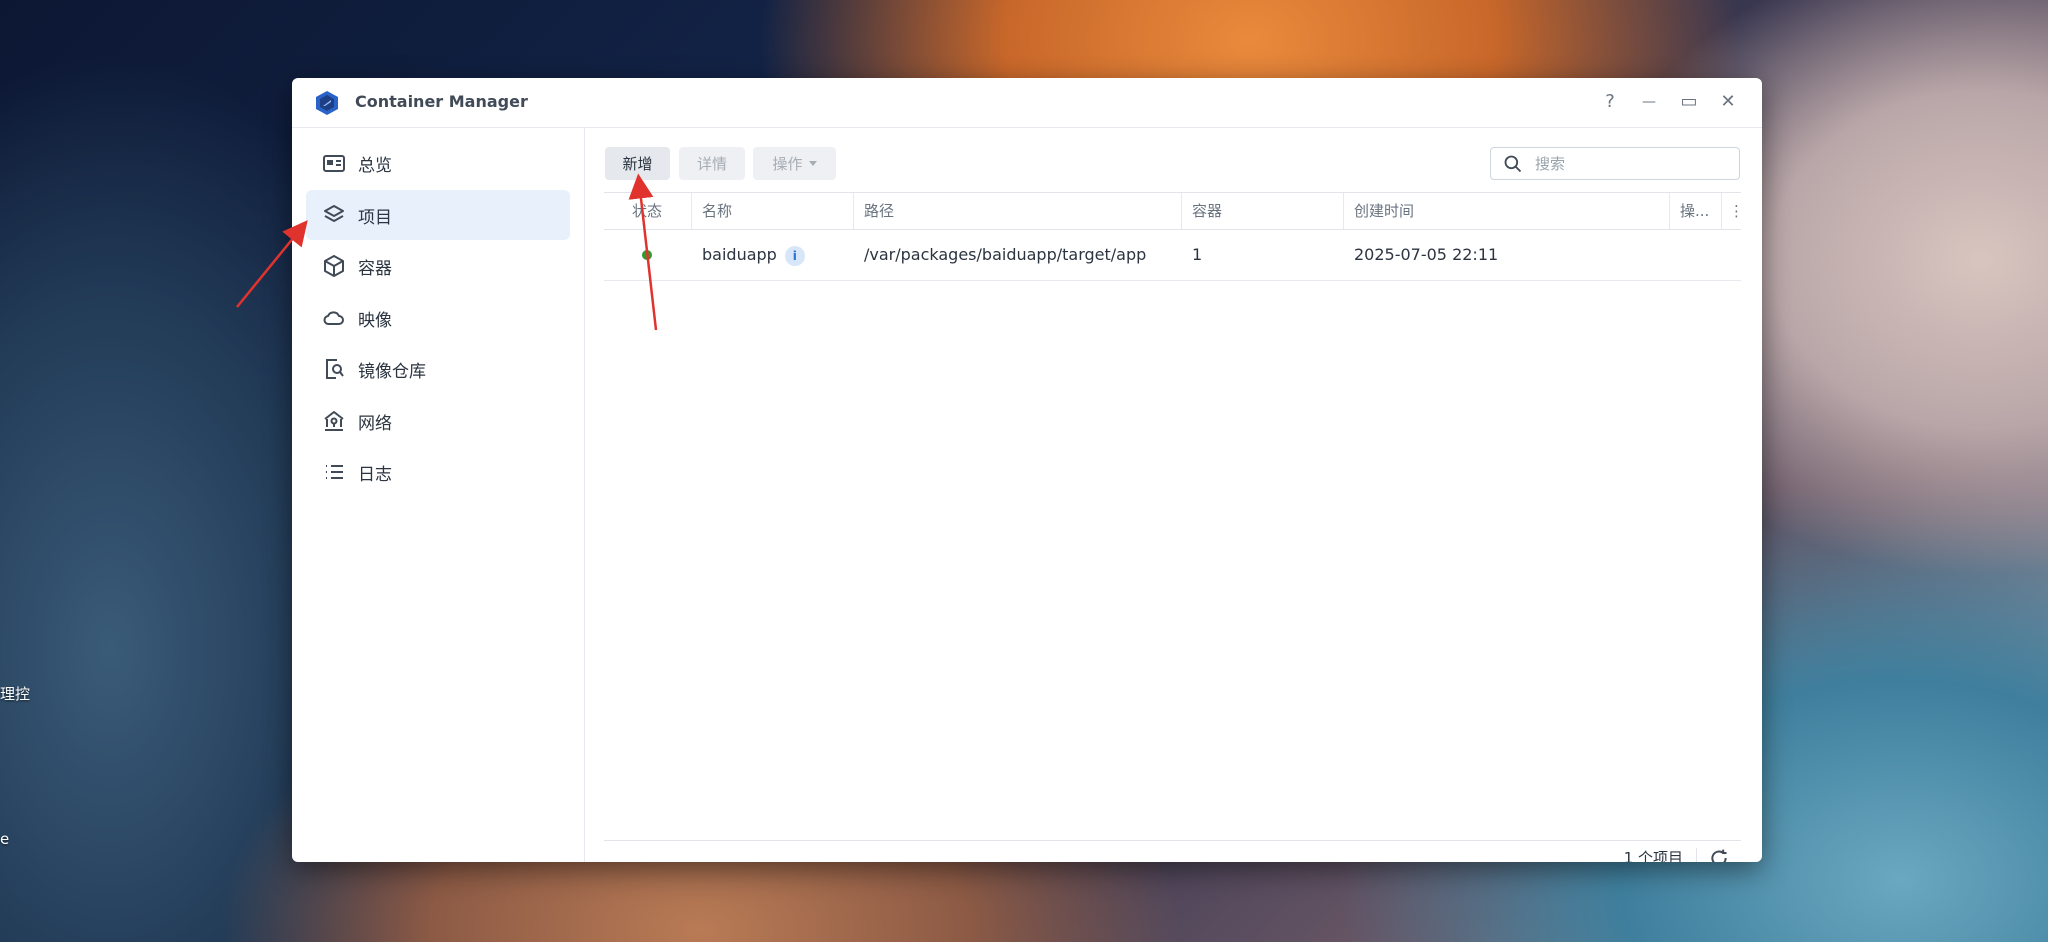 The image size is (2048, 942). I want to click on sidebar-item-label: 网络, so click(375, 423).